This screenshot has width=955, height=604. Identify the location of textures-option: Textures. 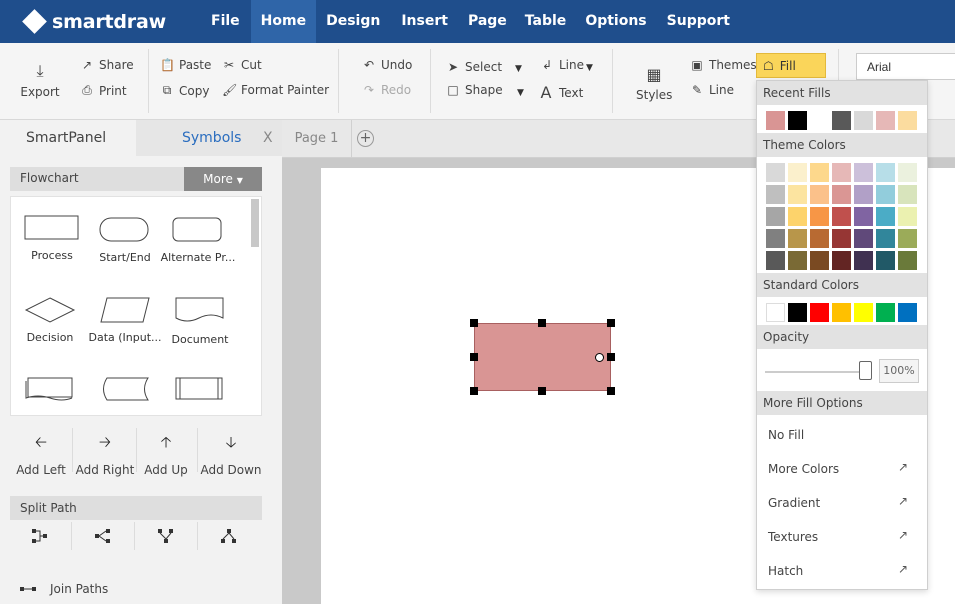
(793, 537).